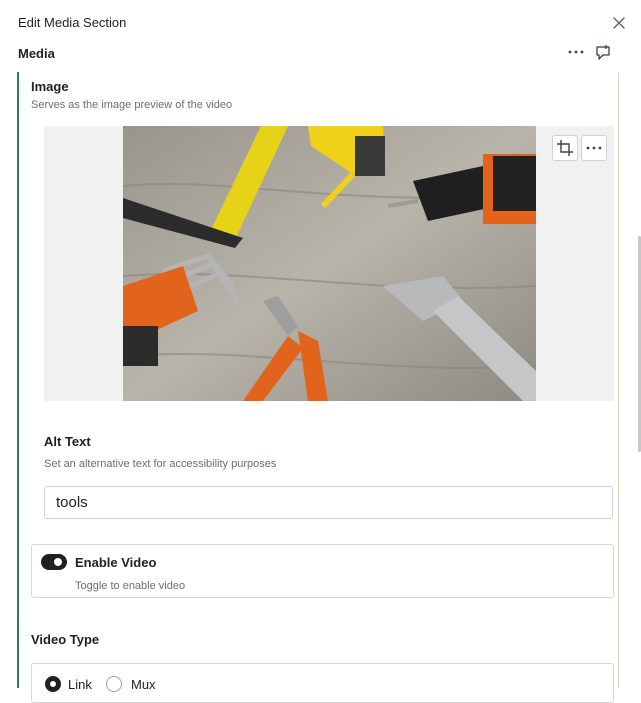 The height and width of the screenshot is (703, 641). Describe the element at coordinates (130, 586) in the screenshot. I see `enable-video-description: Toggle to enable video` at that location.